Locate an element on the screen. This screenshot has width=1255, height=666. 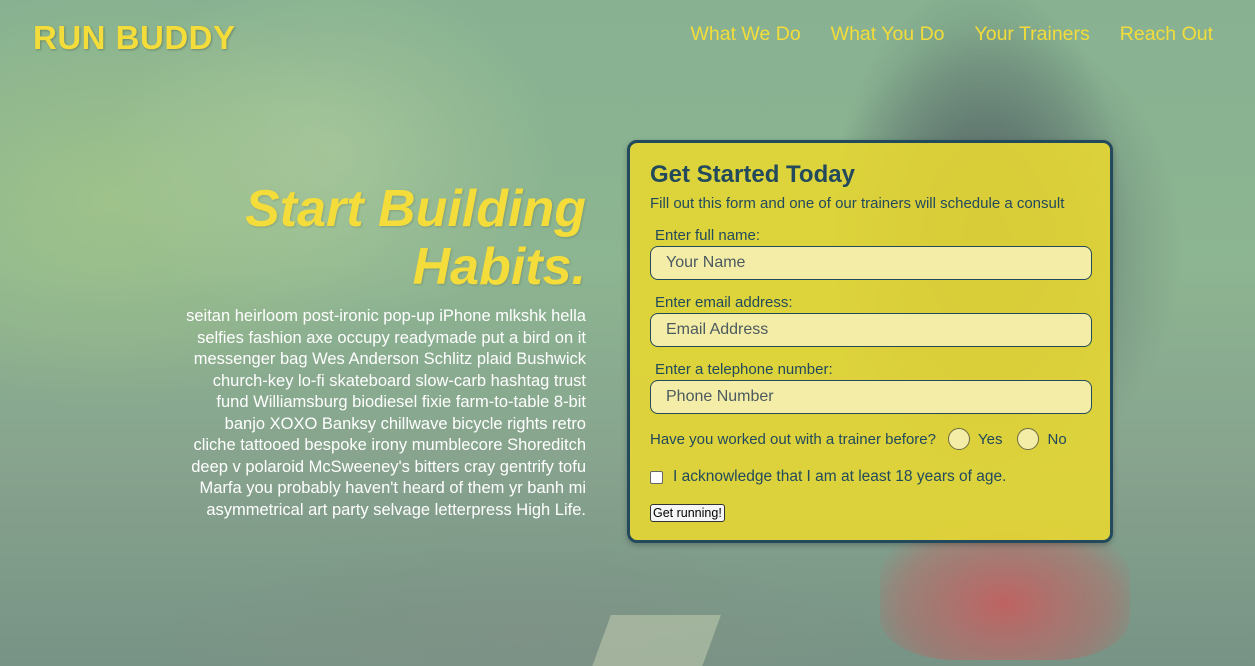
no-radio is located at coordinates (1028, 439).